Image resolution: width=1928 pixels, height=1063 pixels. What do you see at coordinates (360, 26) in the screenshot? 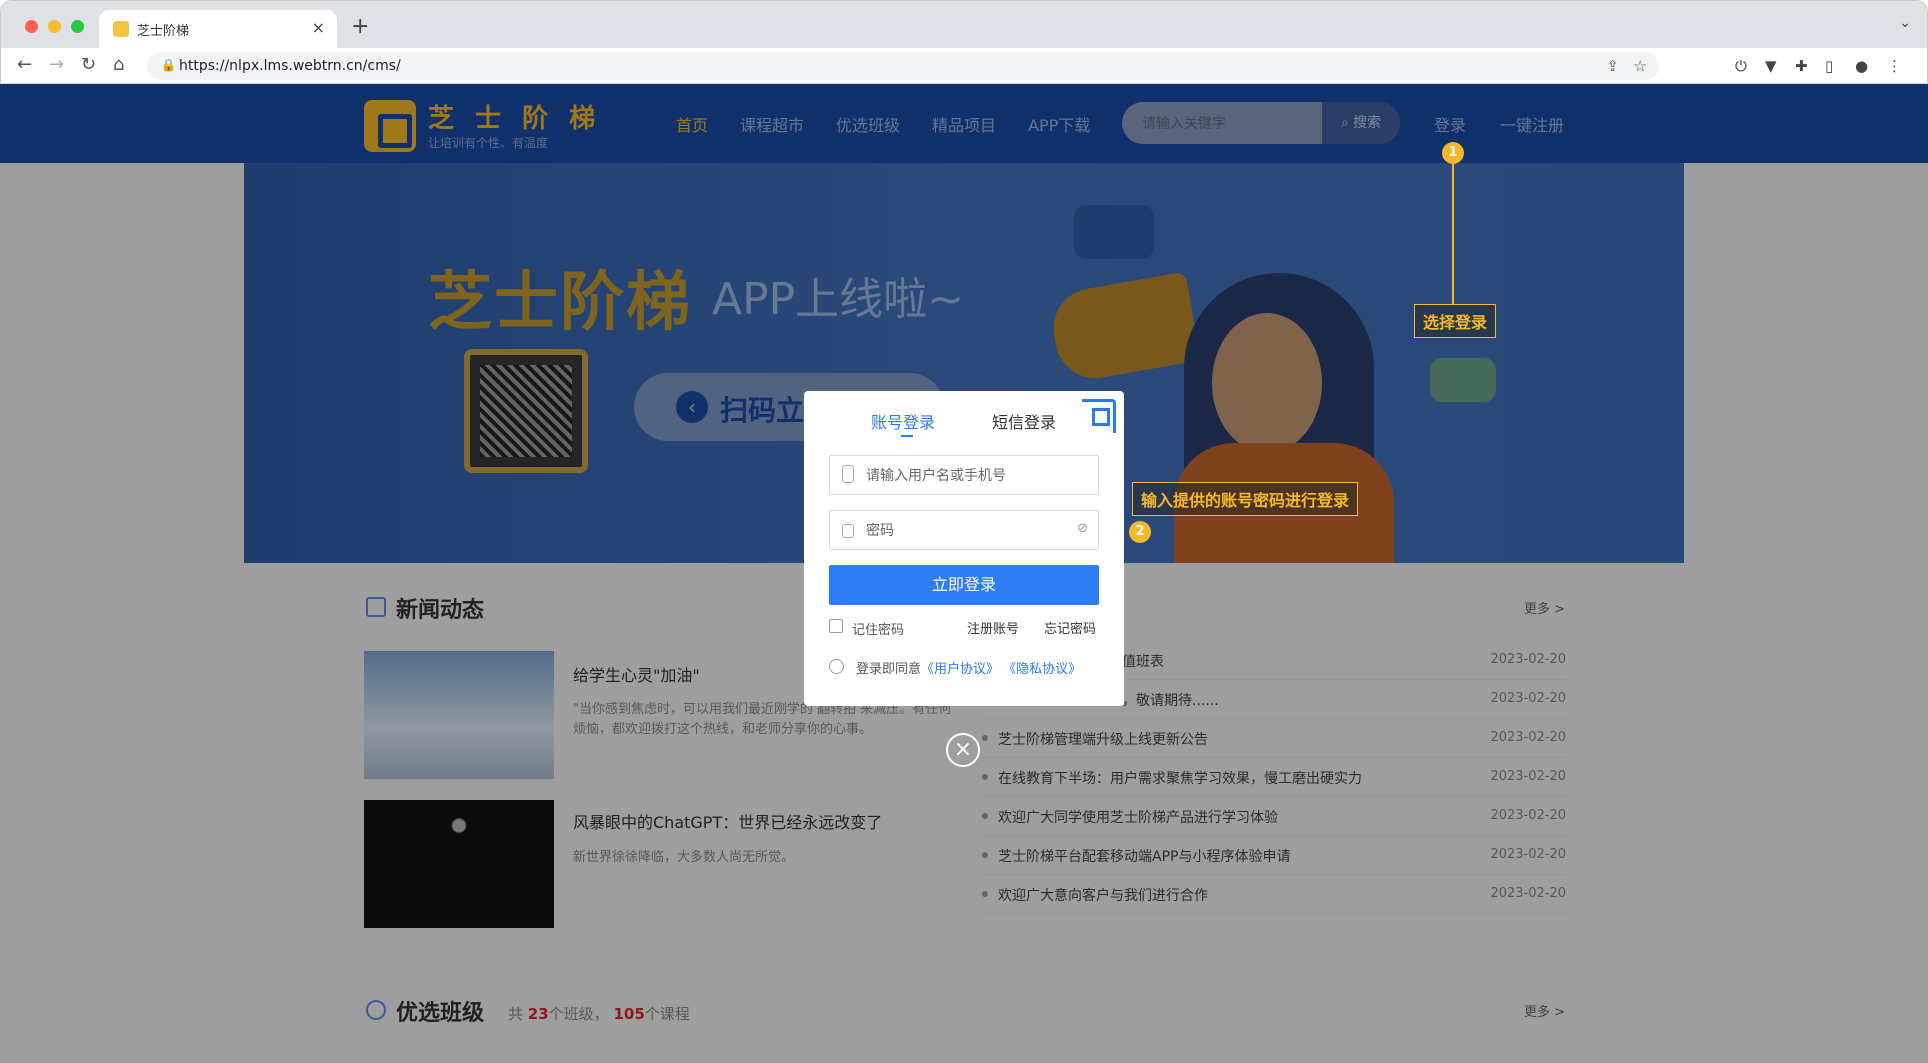
I see `new-tab-icon: +` at bounding box center [360, 26].